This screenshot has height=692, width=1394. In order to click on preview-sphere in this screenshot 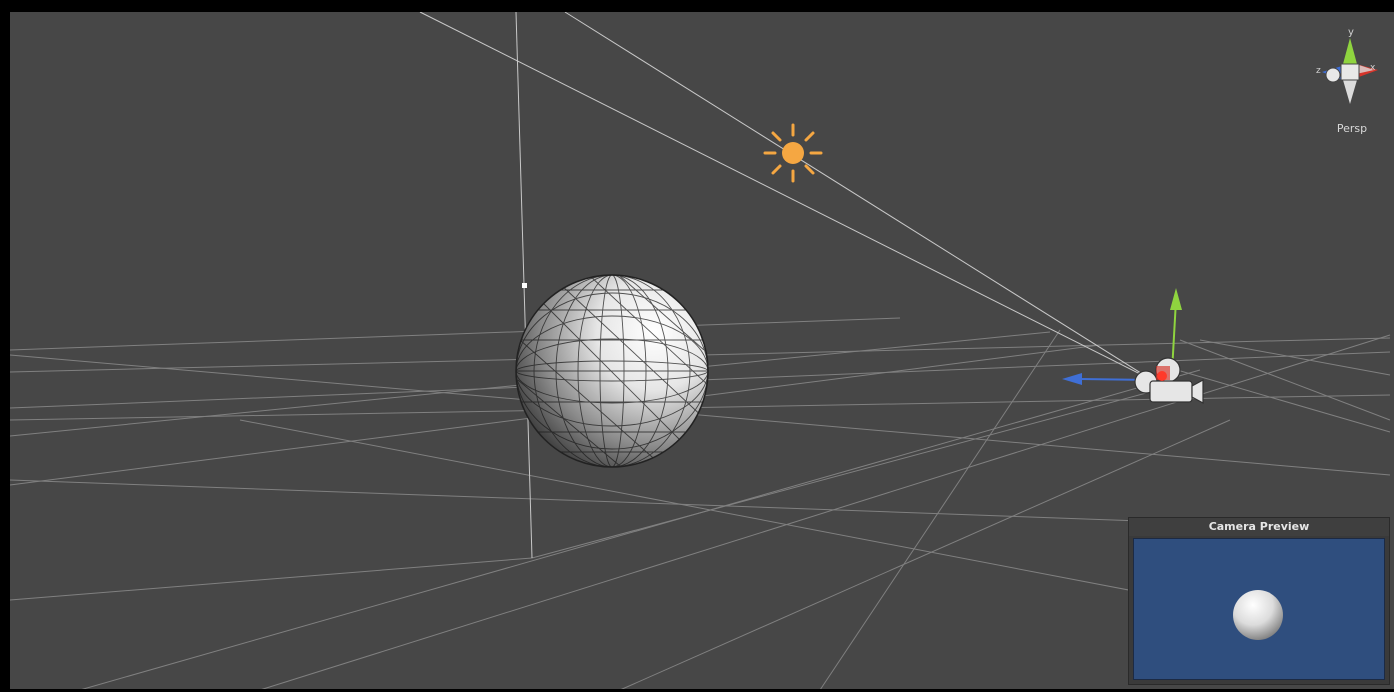, I will do `click(1258, 615)`.